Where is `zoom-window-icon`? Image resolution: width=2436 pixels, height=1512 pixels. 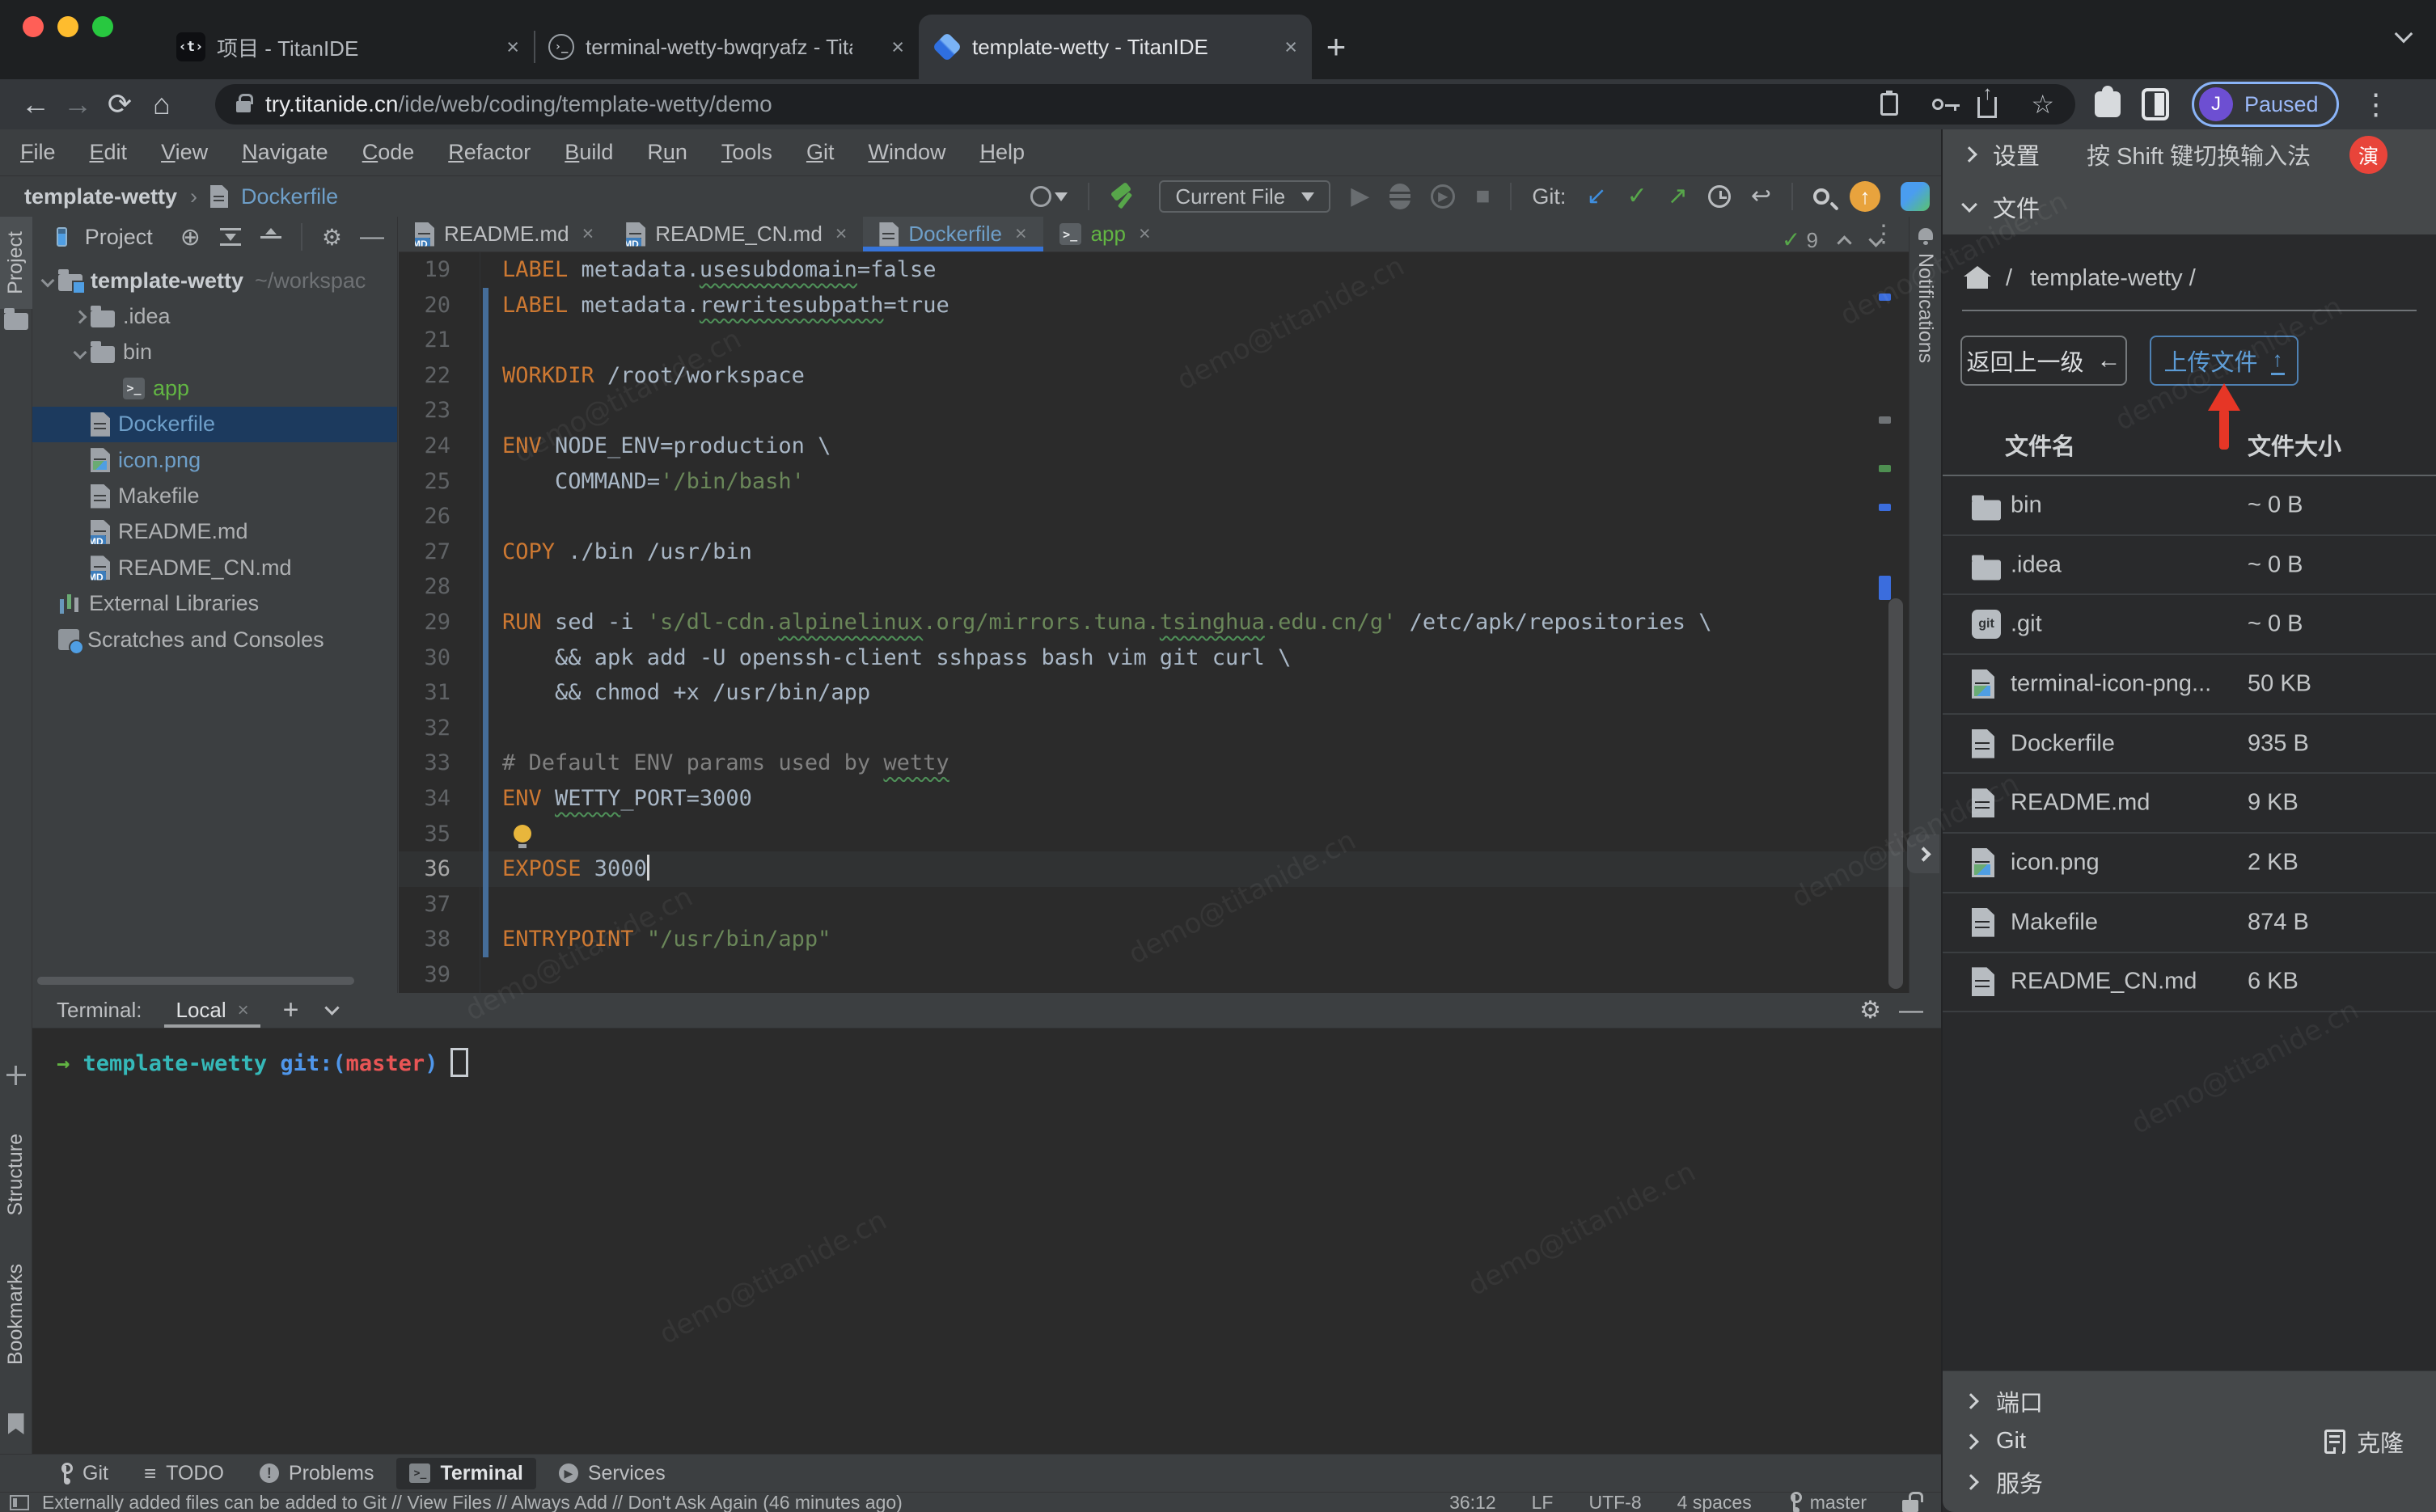
zoom-window-icon is located at coordinates (102, 26).